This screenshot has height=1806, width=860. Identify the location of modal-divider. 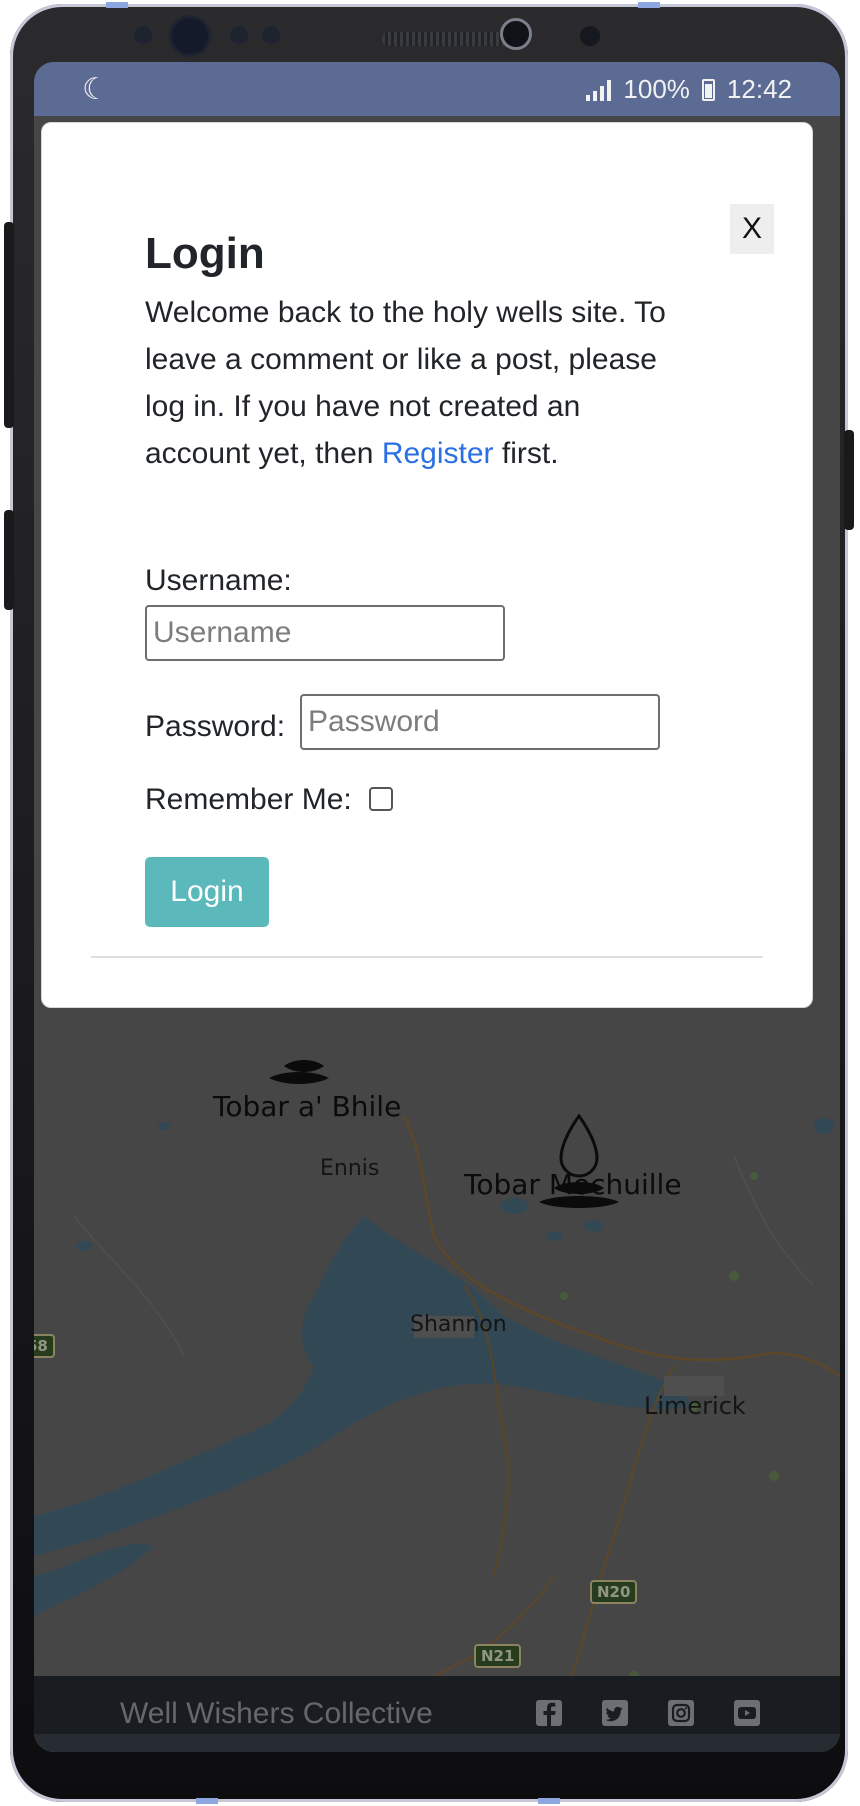
(427, 957).